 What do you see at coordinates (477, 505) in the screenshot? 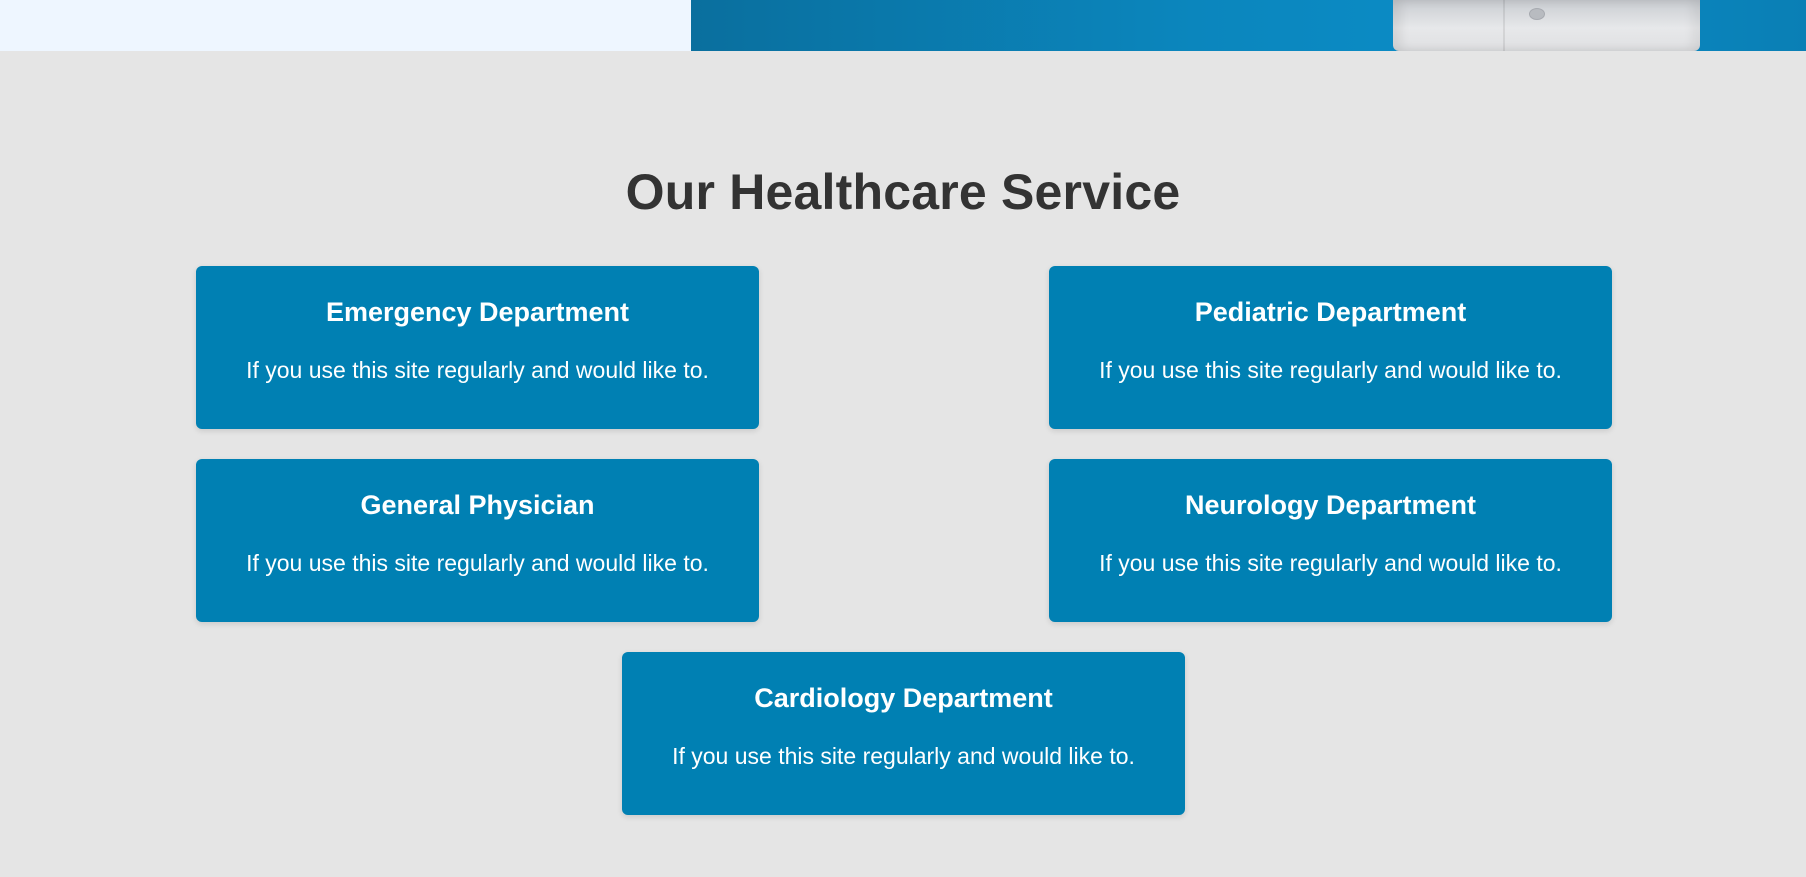
I see `service-card-title: General Physician` at bounding box center [477, 505].